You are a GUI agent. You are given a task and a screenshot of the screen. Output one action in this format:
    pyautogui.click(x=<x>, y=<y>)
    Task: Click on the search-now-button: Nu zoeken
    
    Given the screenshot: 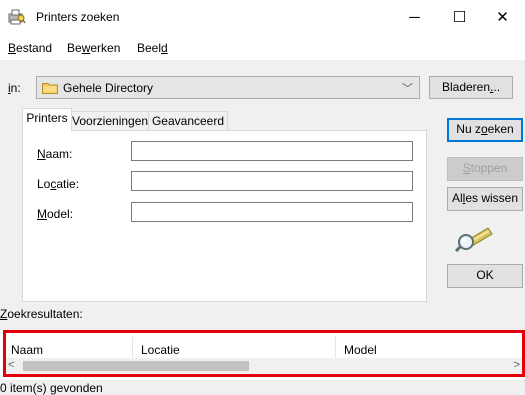 What is the action you would take?
    pyautogui.click(x=485, y=130)
    